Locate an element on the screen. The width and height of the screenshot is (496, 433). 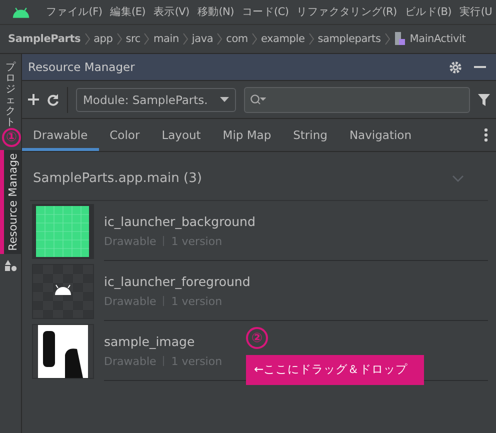
resource-tab: String is located at coordinates (310, 135).